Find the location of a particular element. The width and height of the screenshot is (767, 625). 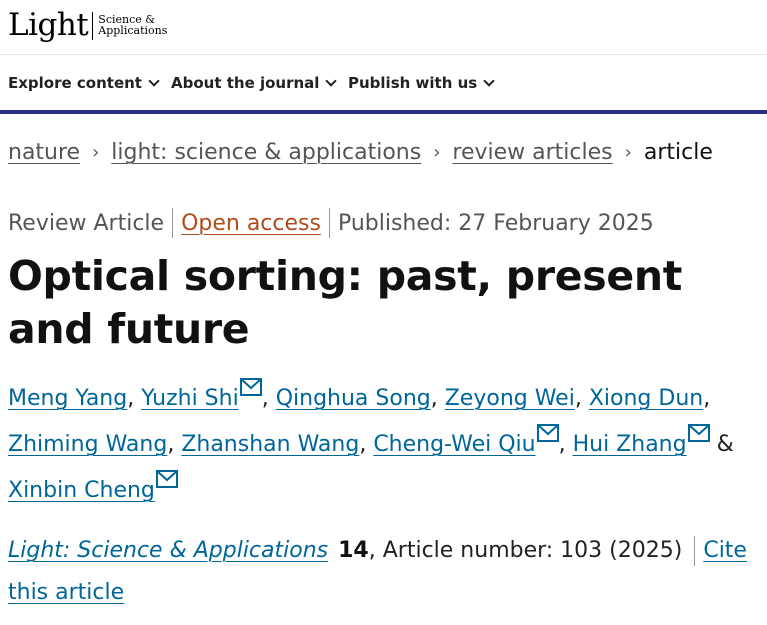

nav-explore-content: Explore content is located at coordinates (84, 83).